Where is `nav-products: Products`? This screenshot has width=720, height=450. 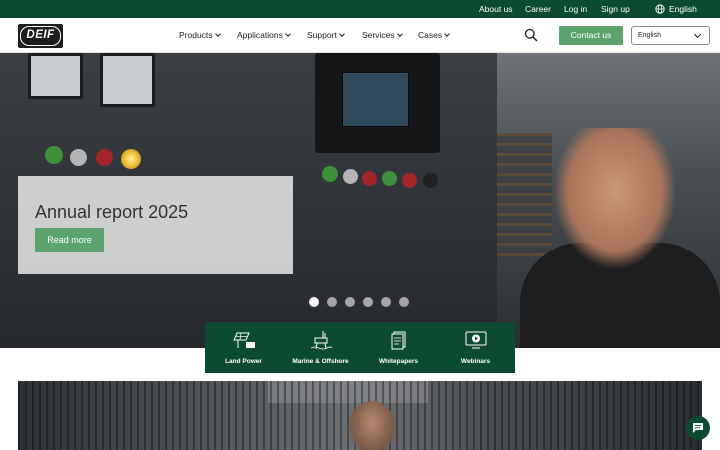 nav-products: Products is located at coordinates (200, 35).